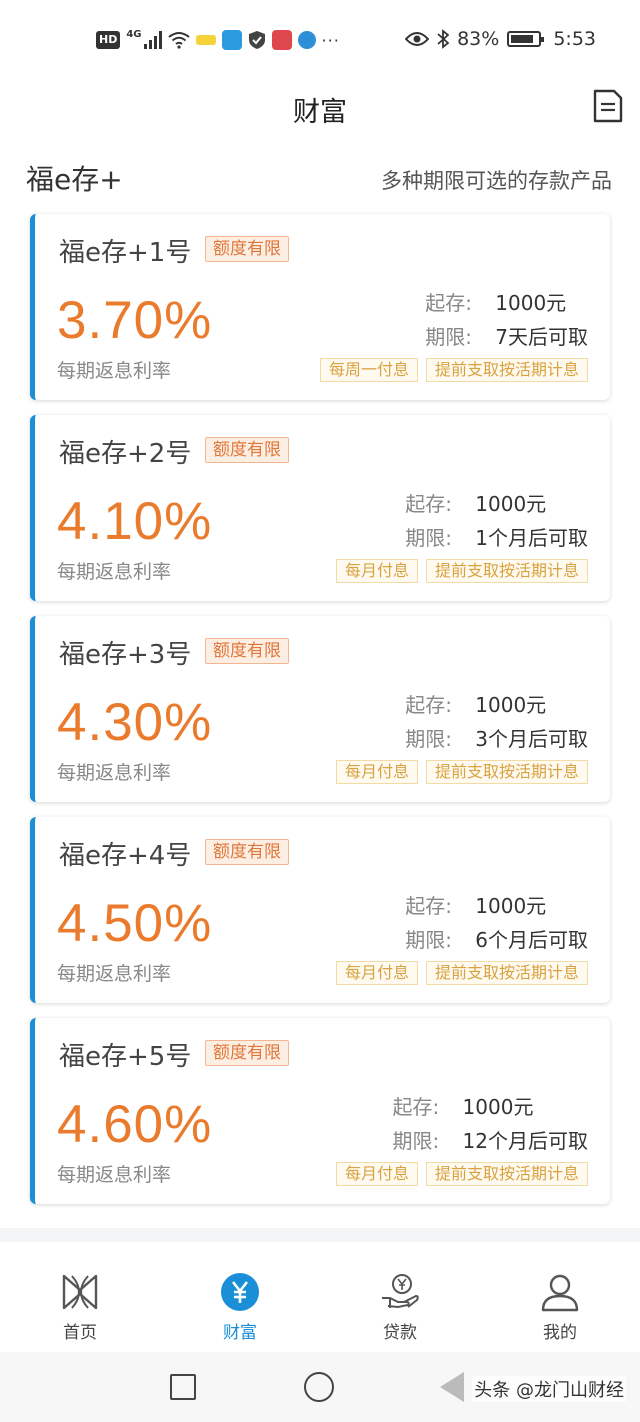 The image size is (640, 1422). I want to click on battery-percent: 83%, so click(478, 39).